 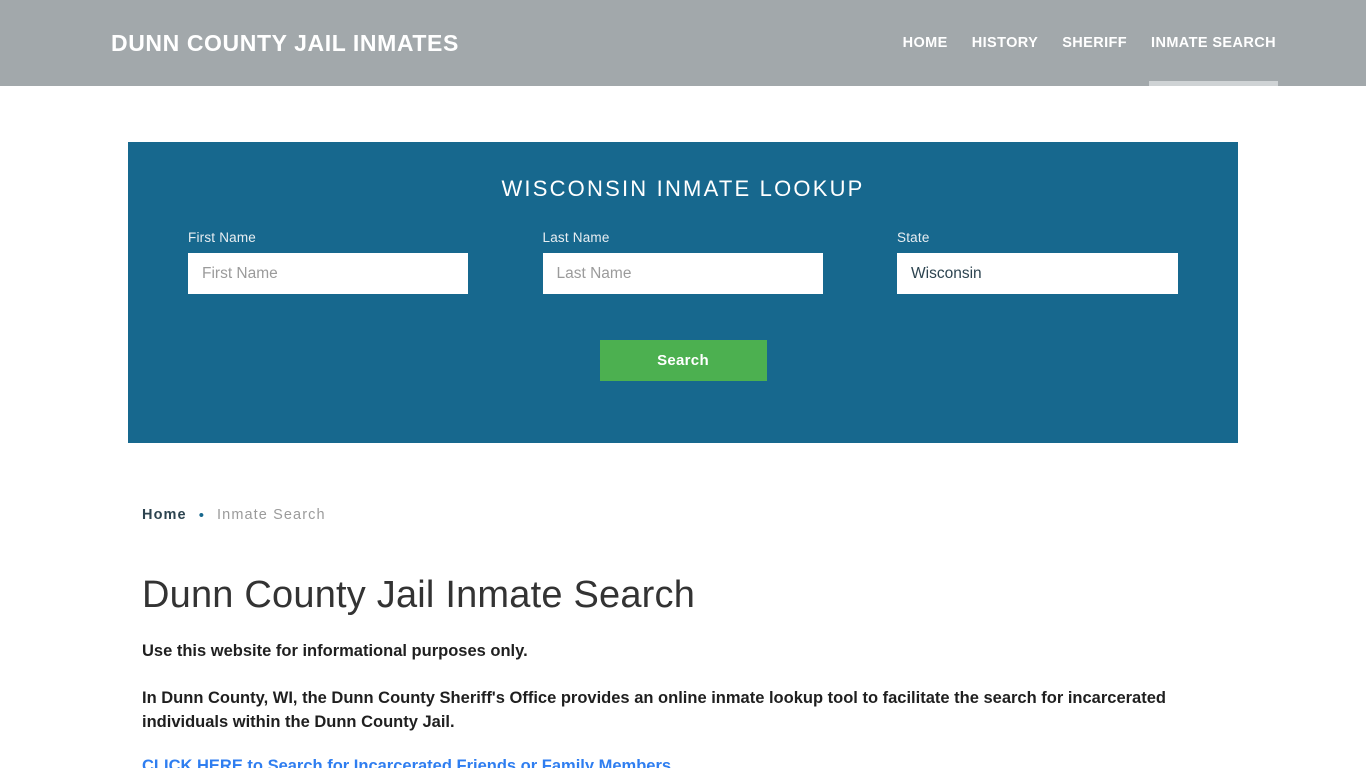 What do you see at coordinates (913, 237) in the screenshot?
I see `state-label: State` at bounding box center [913, 237].